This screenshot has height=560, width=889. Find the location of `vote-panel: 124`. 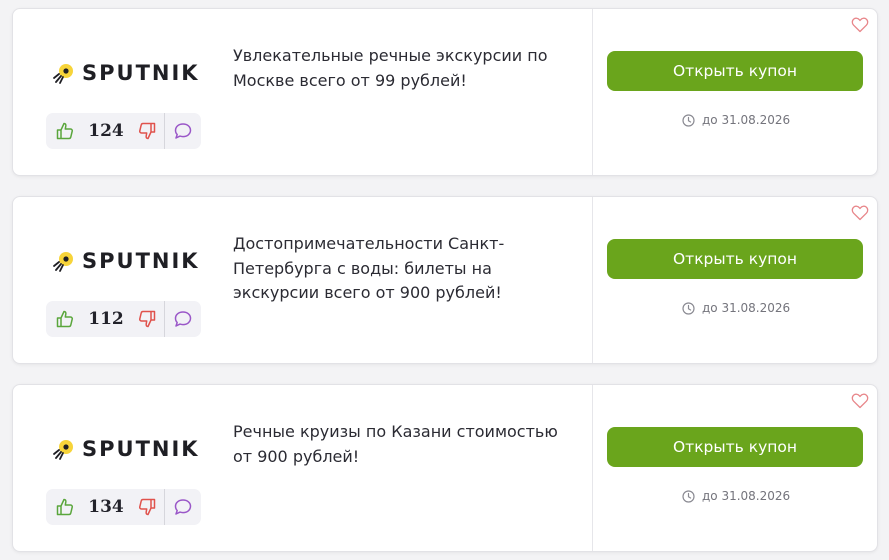

vote-panel: 124 is located at coordinates (123, 131).